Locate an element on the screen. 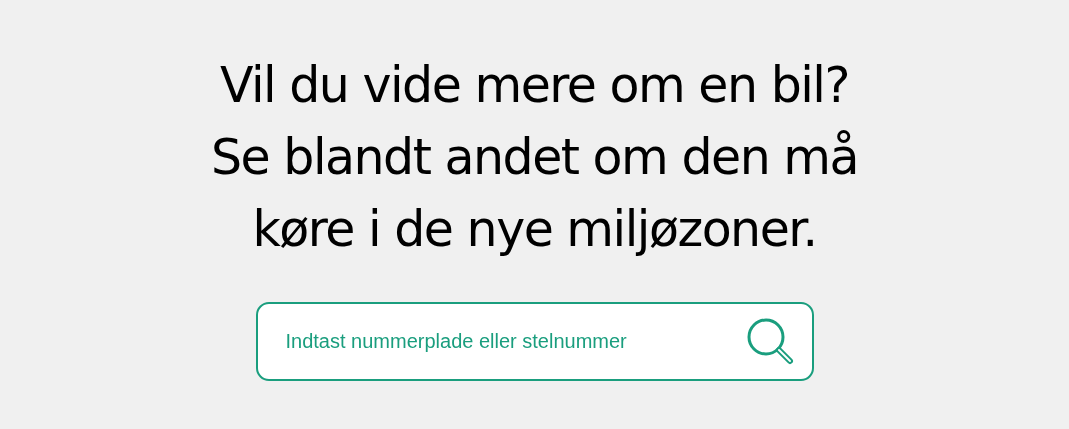  search-icon is located at coordinates (770, 341).